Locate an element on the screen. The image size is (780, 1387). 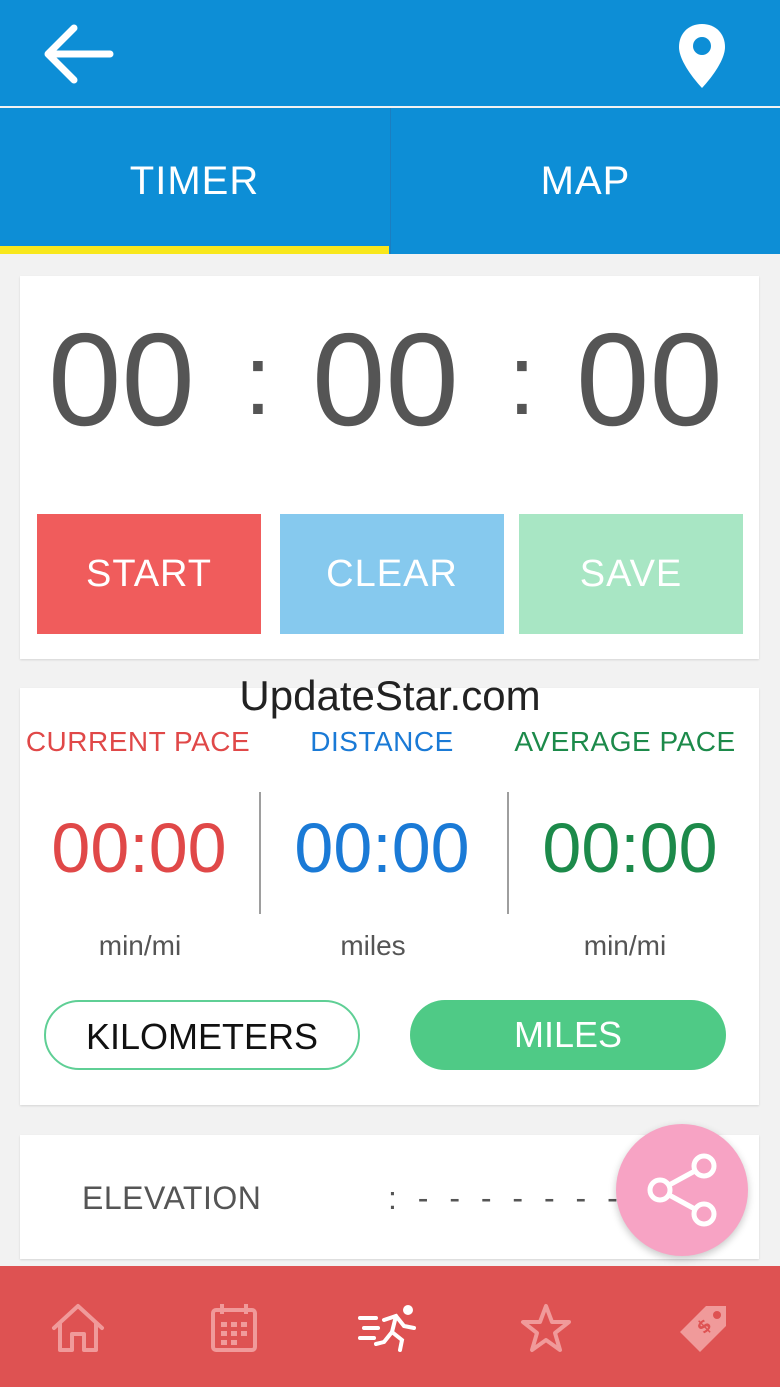
distance-value: 00:00 is located at coordinates (382, 848).